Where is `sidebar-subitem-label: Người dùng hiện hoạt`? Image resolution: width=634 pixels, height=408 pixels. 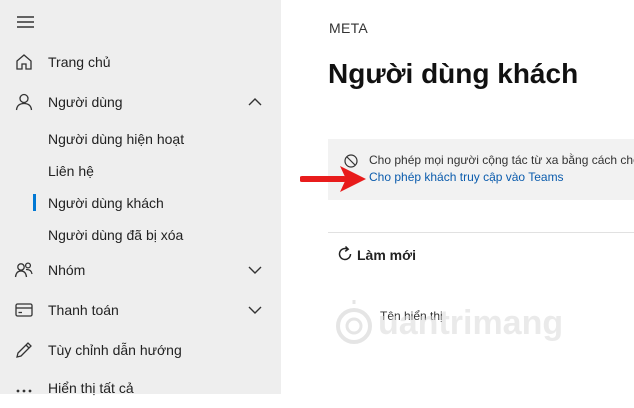 sidebar-subitem-label: Người dùng hiện hoạt is located at coordinates (116, 139).